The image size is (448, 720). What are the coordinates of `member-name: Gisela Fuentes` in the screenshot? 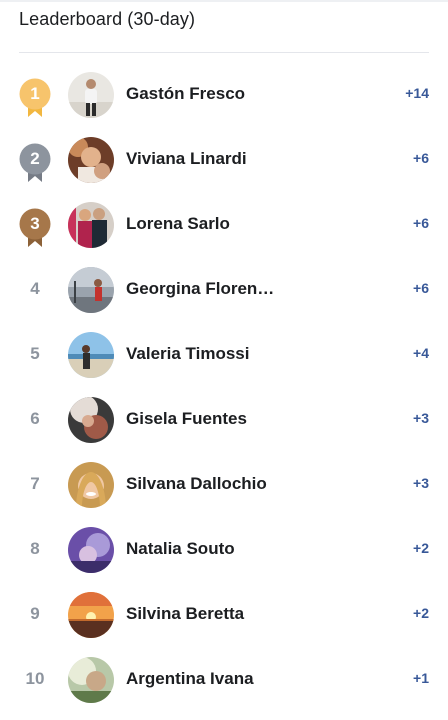 It's located at (201, 419).